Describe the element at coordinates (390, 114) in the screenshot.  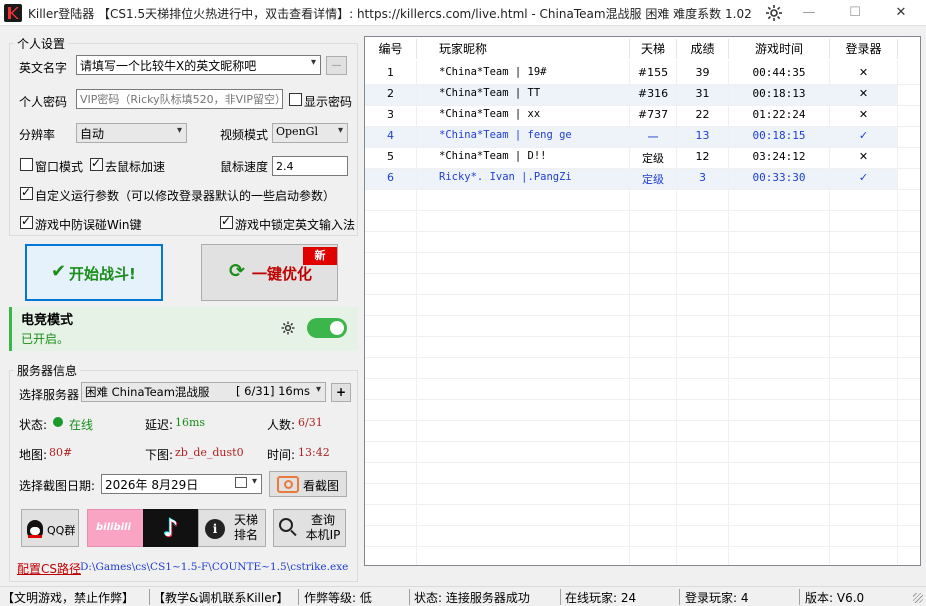
I see `cell-id: 3` at that location.